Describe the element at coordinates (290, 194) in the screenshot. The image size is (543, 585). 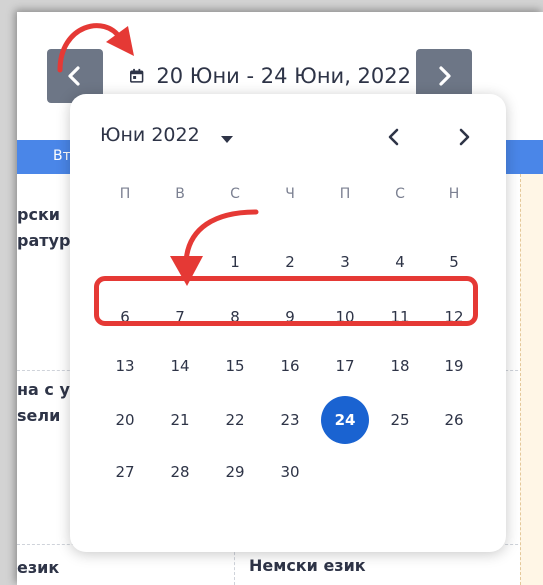
I see `weekday-label: Ч` at that location.